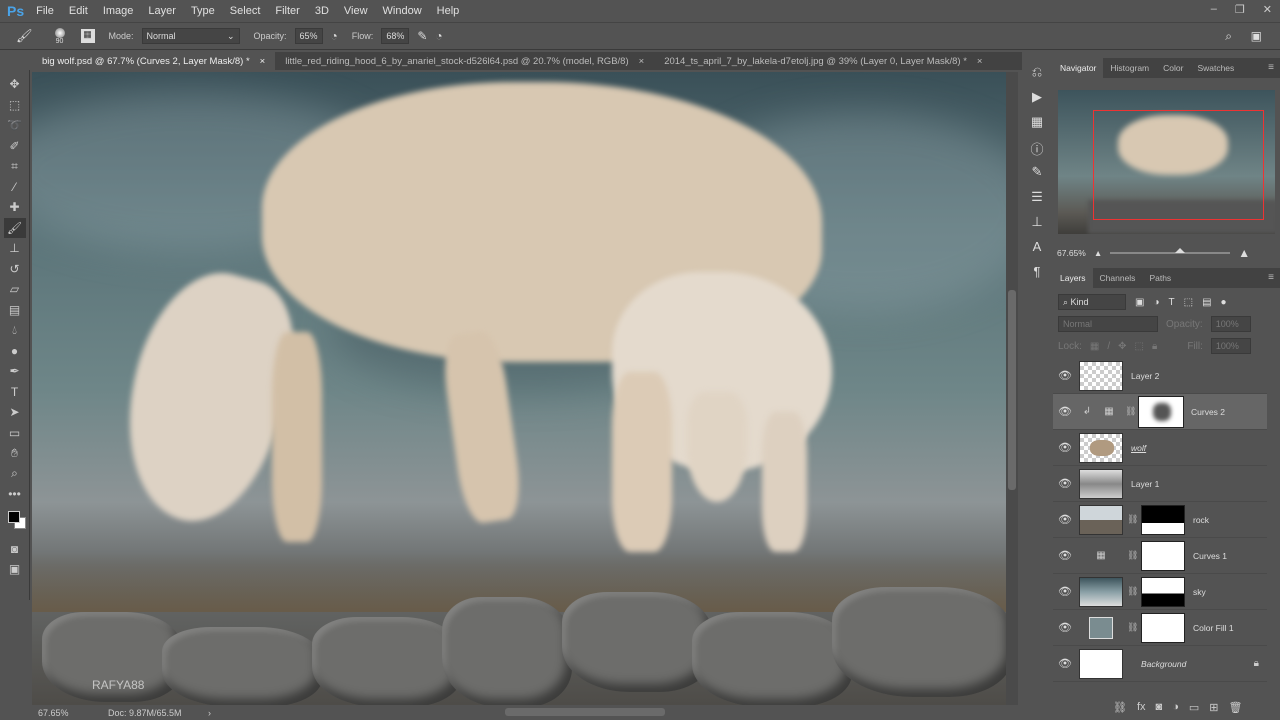 This screenshot has height=720, width=1280. Describe the element at coordinates (1160, 628) in the screenshot. I see `layer-row: 👁︎ ⛓︎ Color Fill 1` at that location.